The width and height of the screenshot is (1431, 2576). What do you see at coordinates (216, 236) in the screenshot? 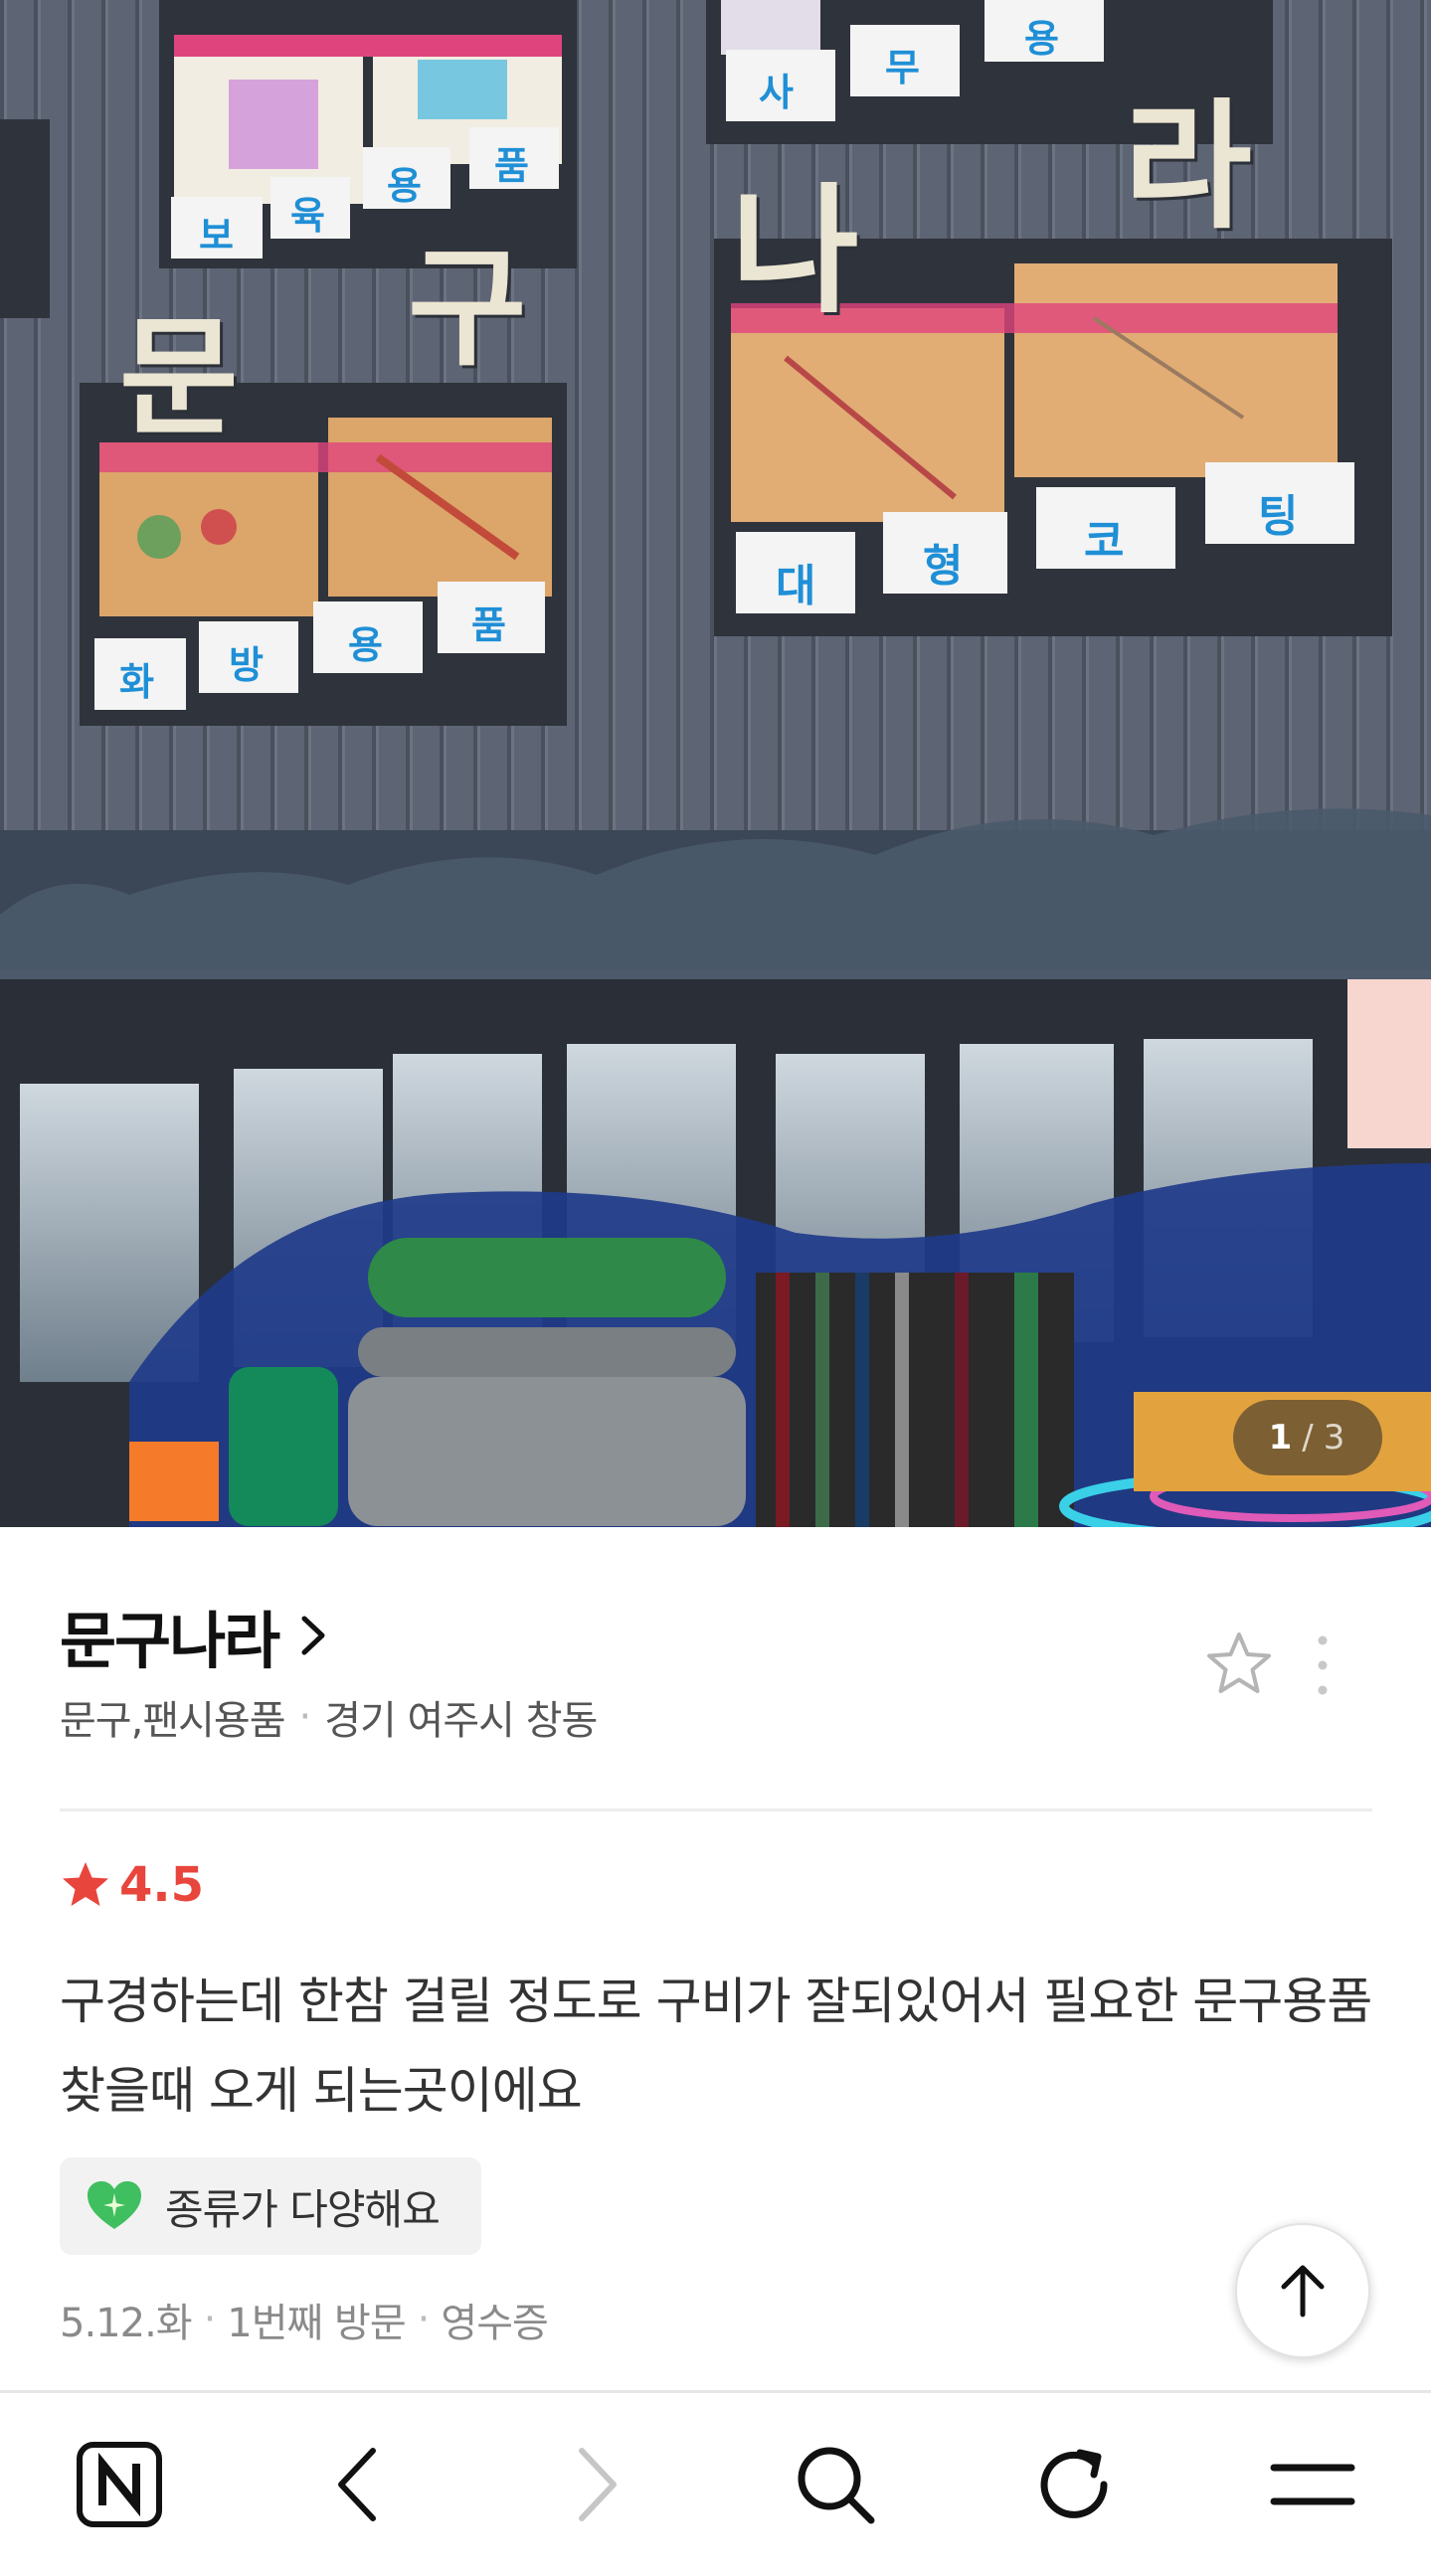
I see `sign-tile-text: 보` at bounding box center [216, 236].